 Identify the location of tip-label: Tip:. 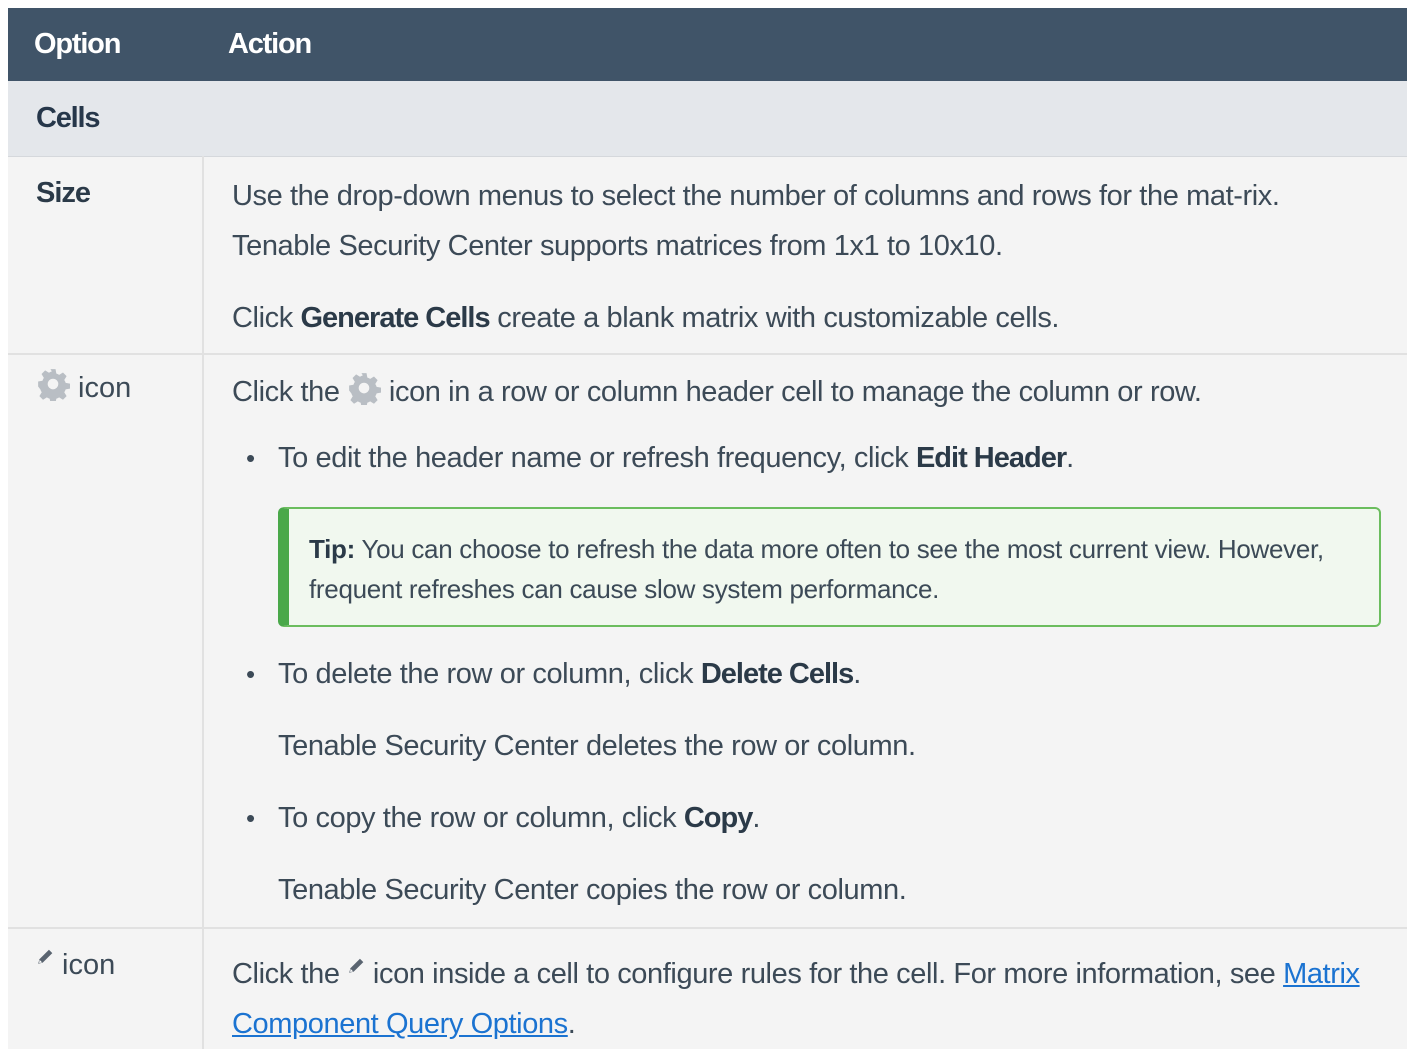
(332, 549).